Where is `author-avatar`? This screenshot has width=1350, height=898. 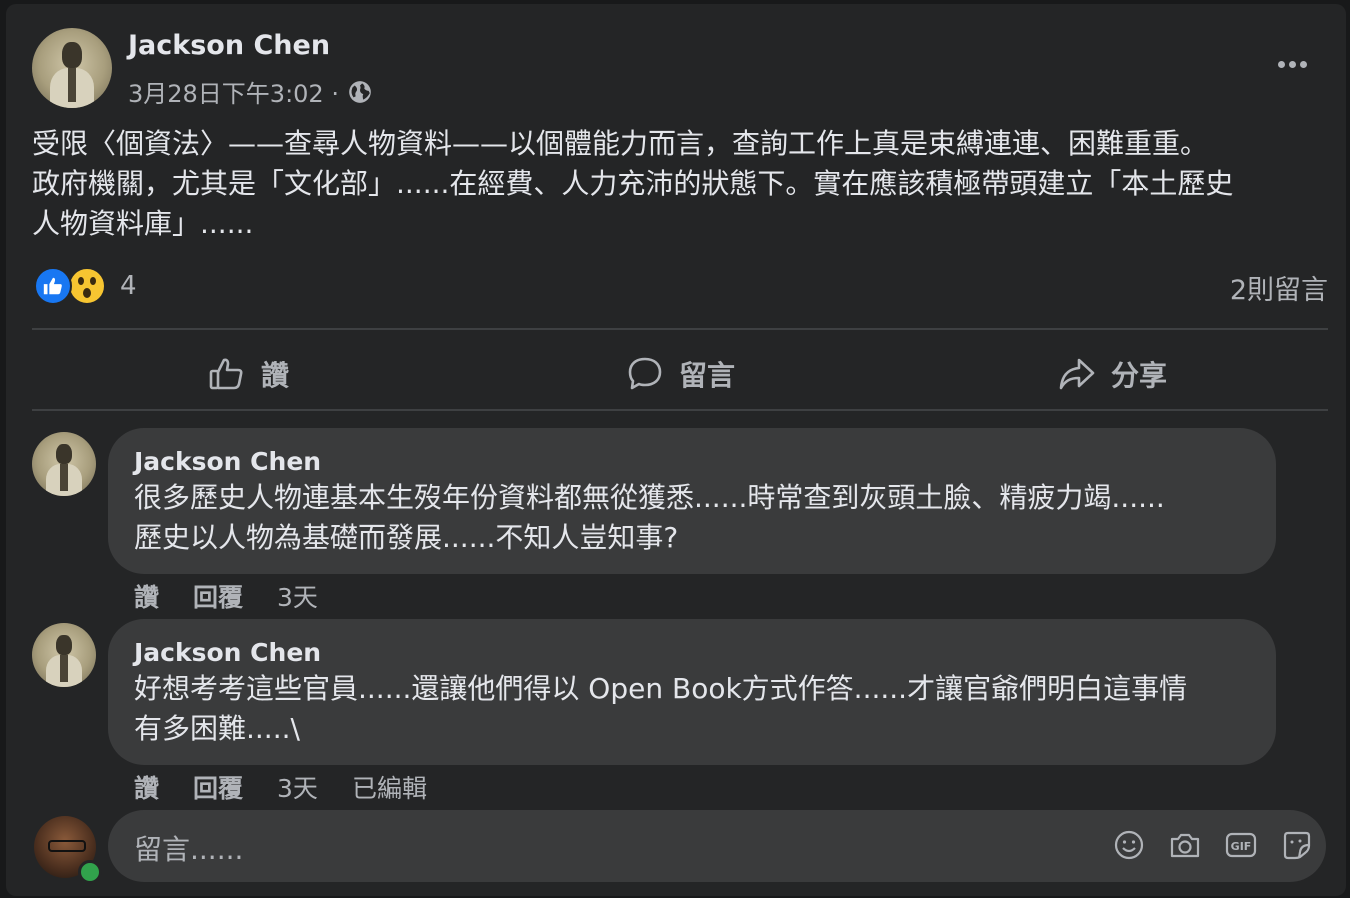
author-avatar is located at coordinates (72, 68).